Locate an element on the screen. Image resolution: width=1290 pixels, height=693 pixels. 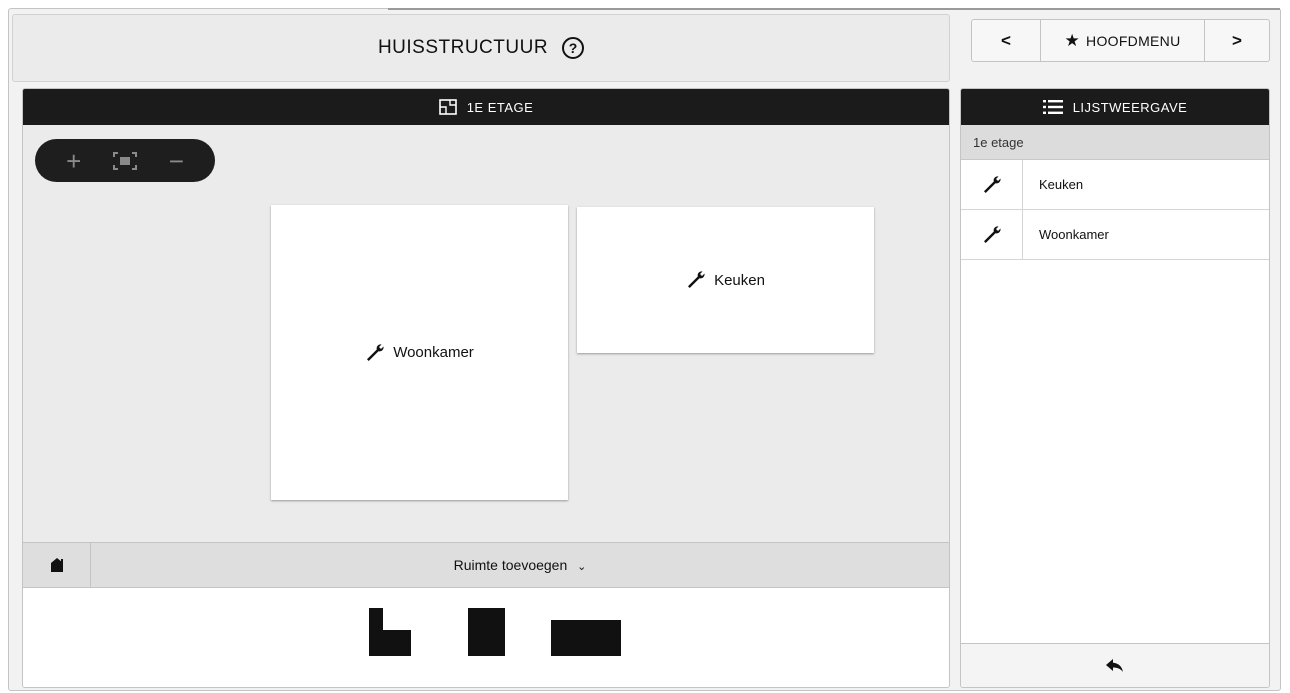
fit-to-screen-icon is located at coordinates (125, 161).